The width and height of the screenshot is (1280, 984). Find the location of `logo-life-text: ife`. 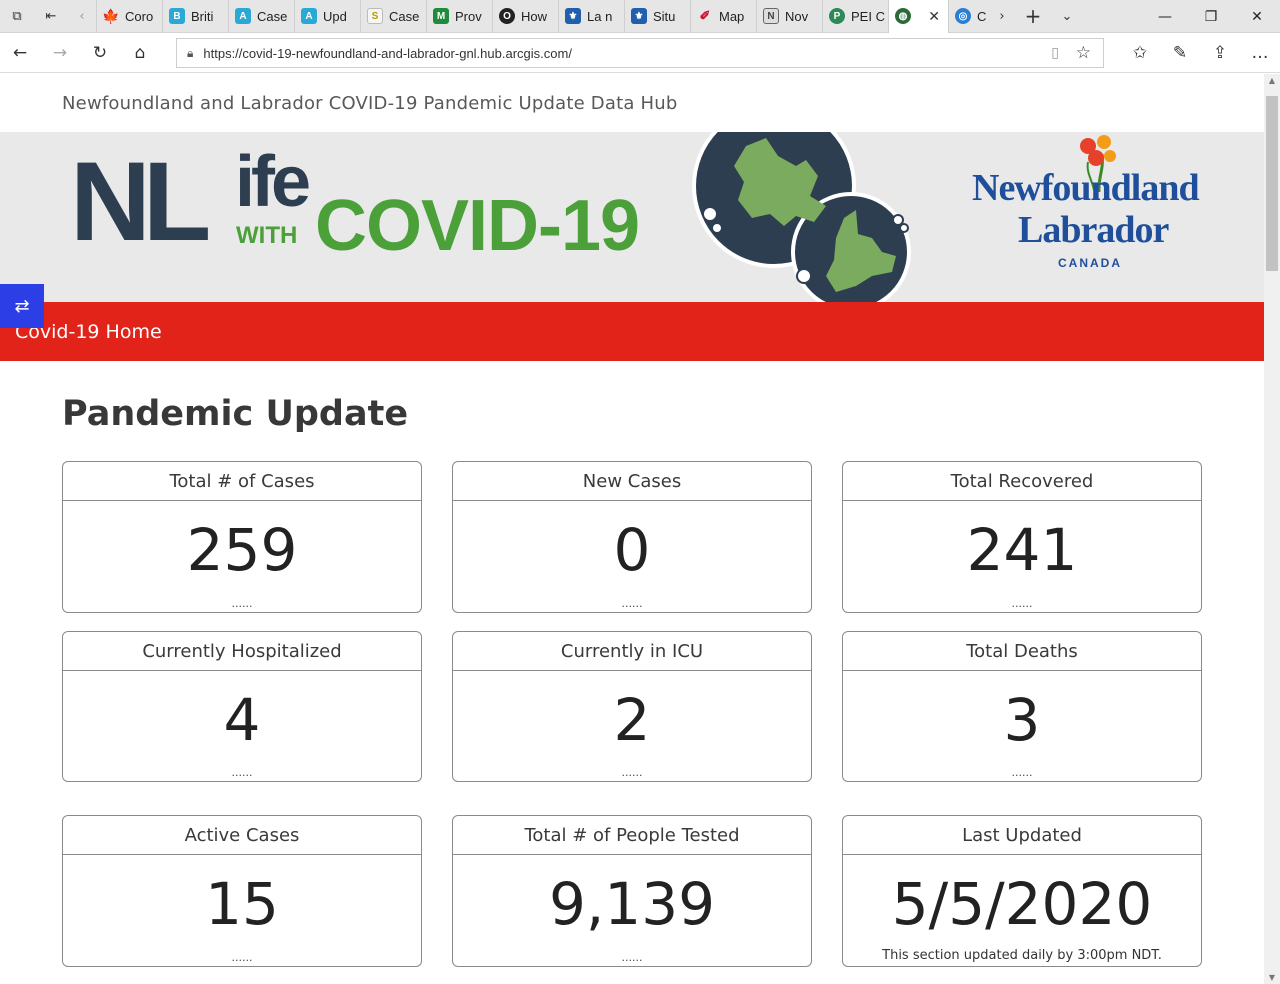

logo-life-text: ife is located at coordinates (273, 182).